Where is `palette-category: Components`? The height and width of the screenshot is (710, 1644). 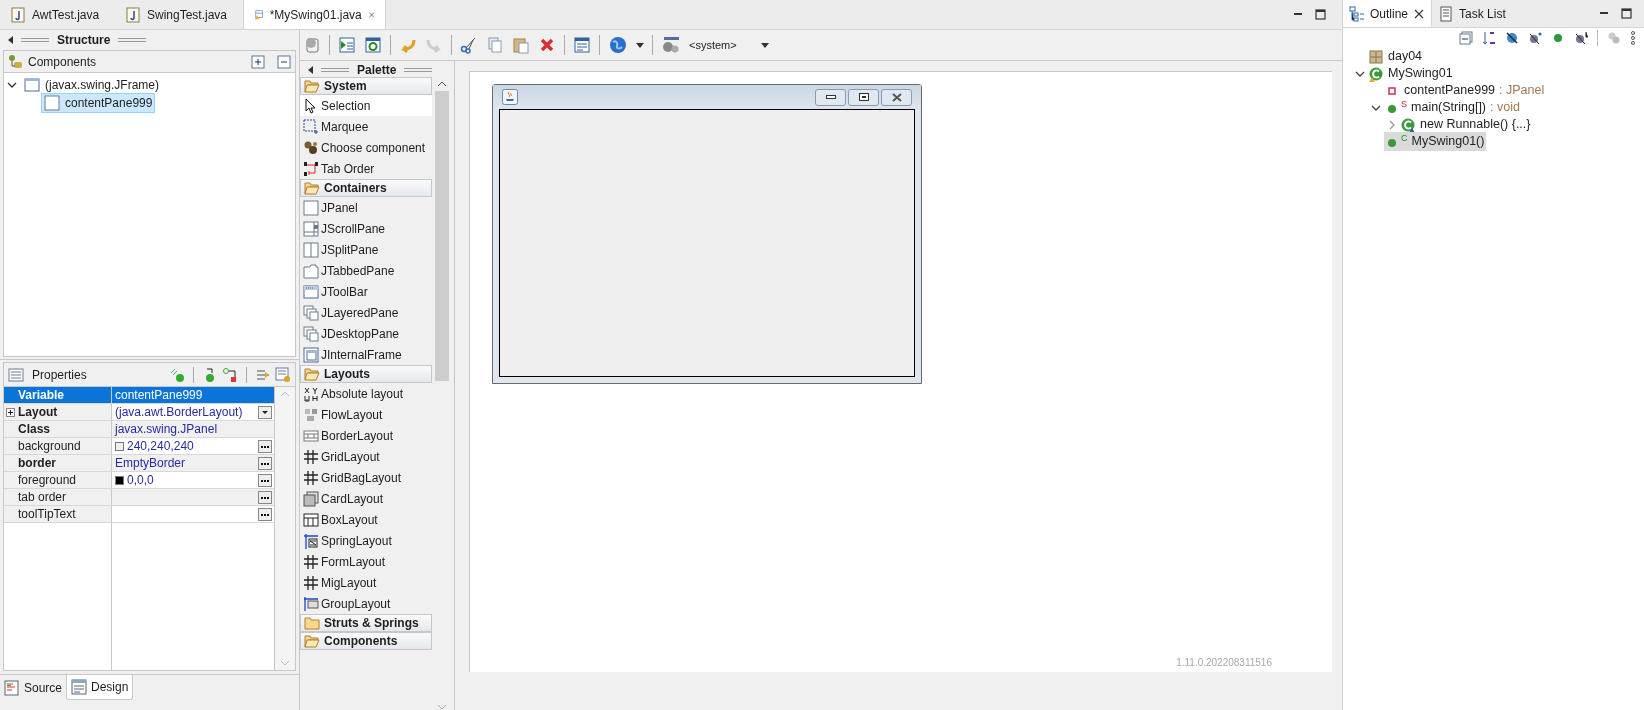
palette-category: Components is located at coordinates (366, 641).